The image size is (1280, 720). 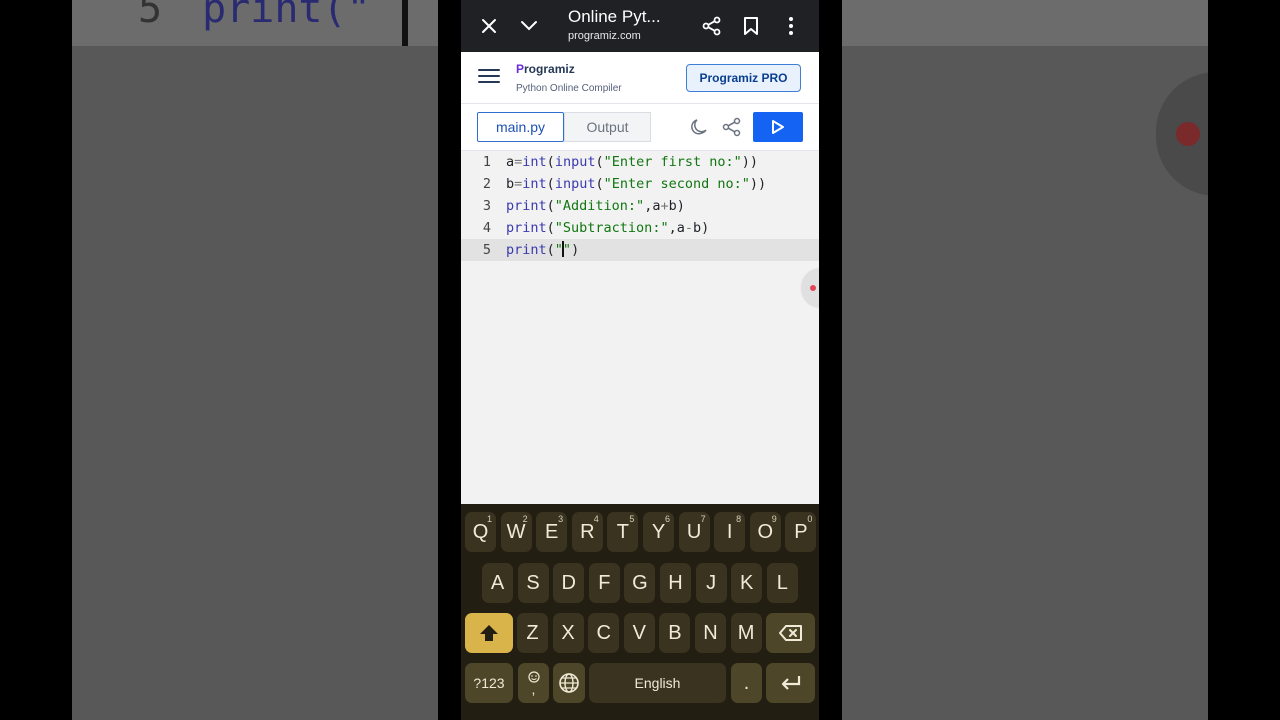 What do you see at coordinates (525, 519) in the screenshot?
I see `key-hint: 2` at bounding box center [525, 519].